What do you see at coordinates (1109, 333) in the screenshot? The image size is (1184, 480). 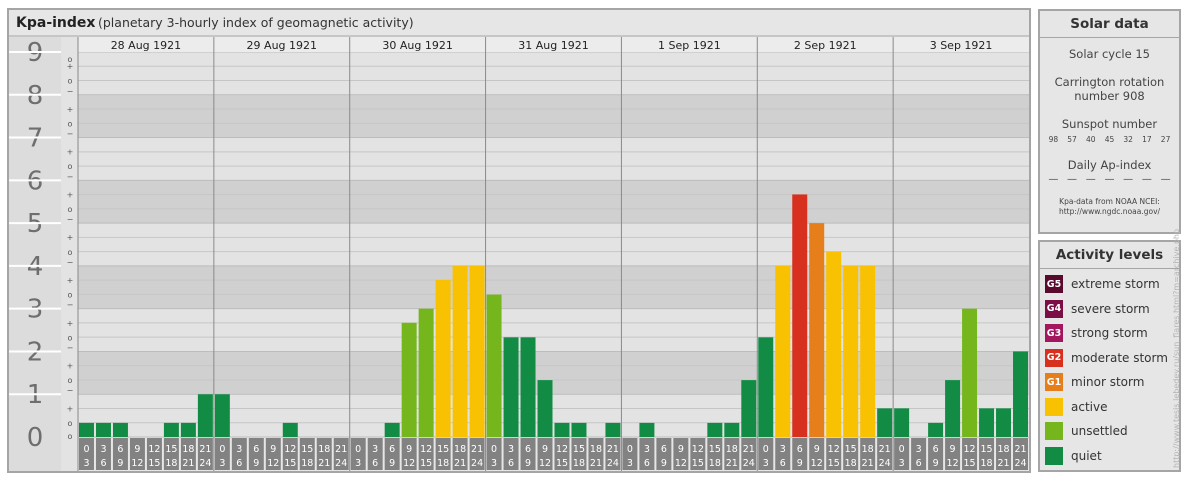 I see `activity-level-label: strong storm` at bounding box center [1109, 333].